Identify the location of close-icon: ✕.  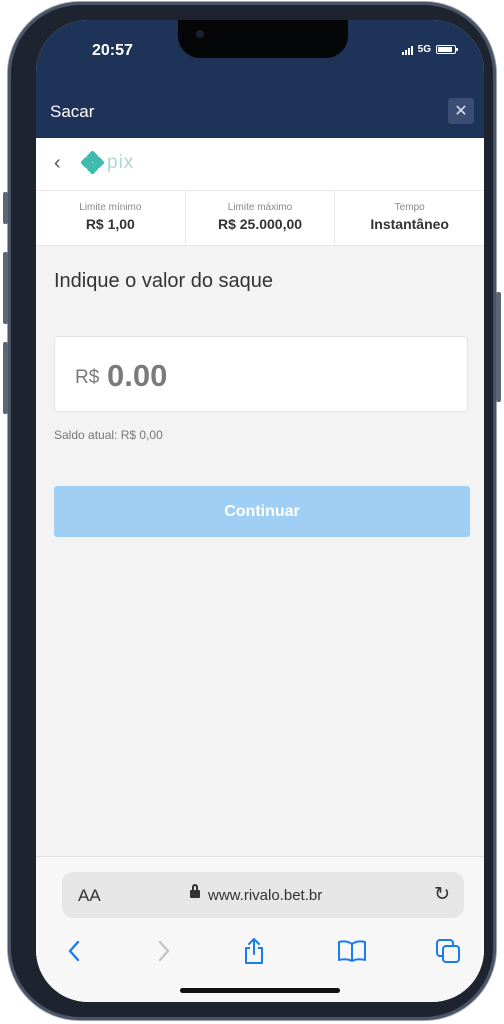
(461, 111).